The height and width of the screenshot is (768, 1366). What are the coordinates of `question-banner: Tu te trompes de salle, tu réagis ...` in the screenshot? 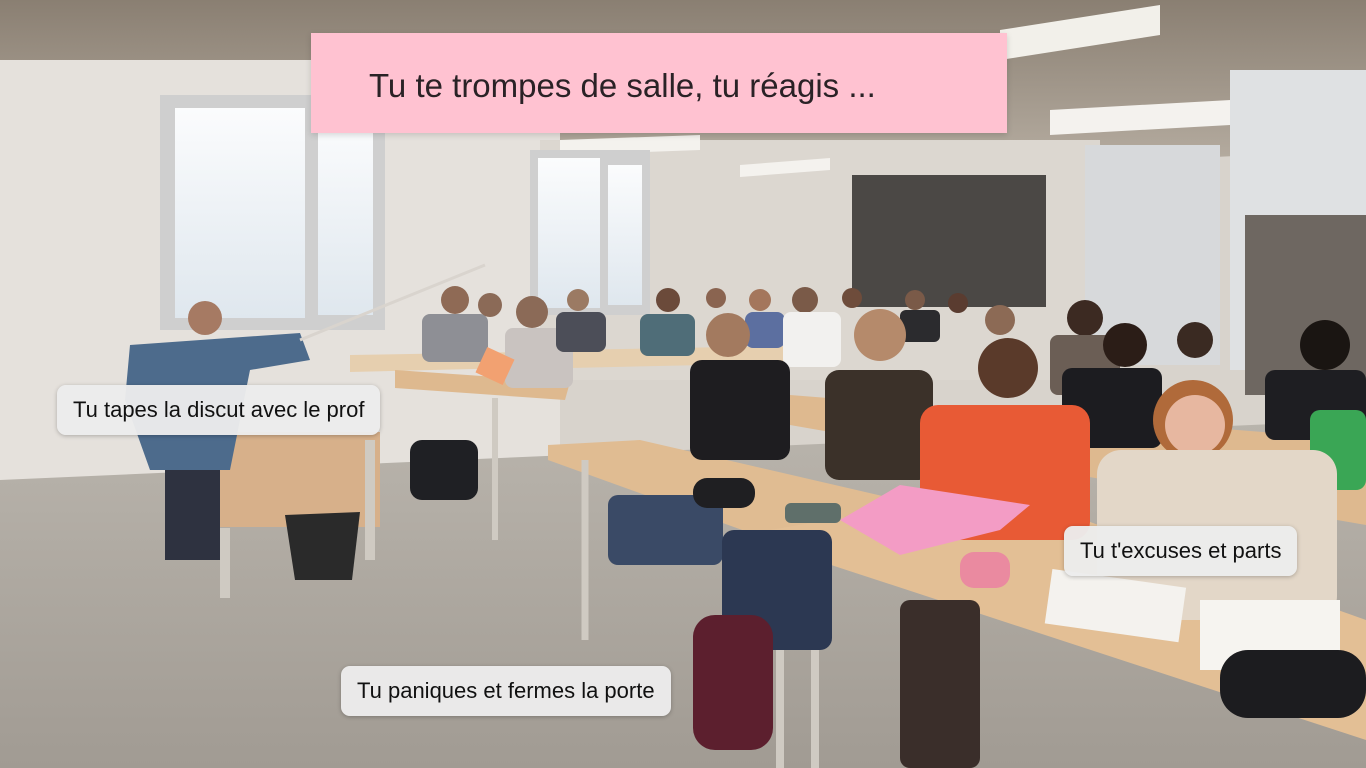 It's located at (659, 83).